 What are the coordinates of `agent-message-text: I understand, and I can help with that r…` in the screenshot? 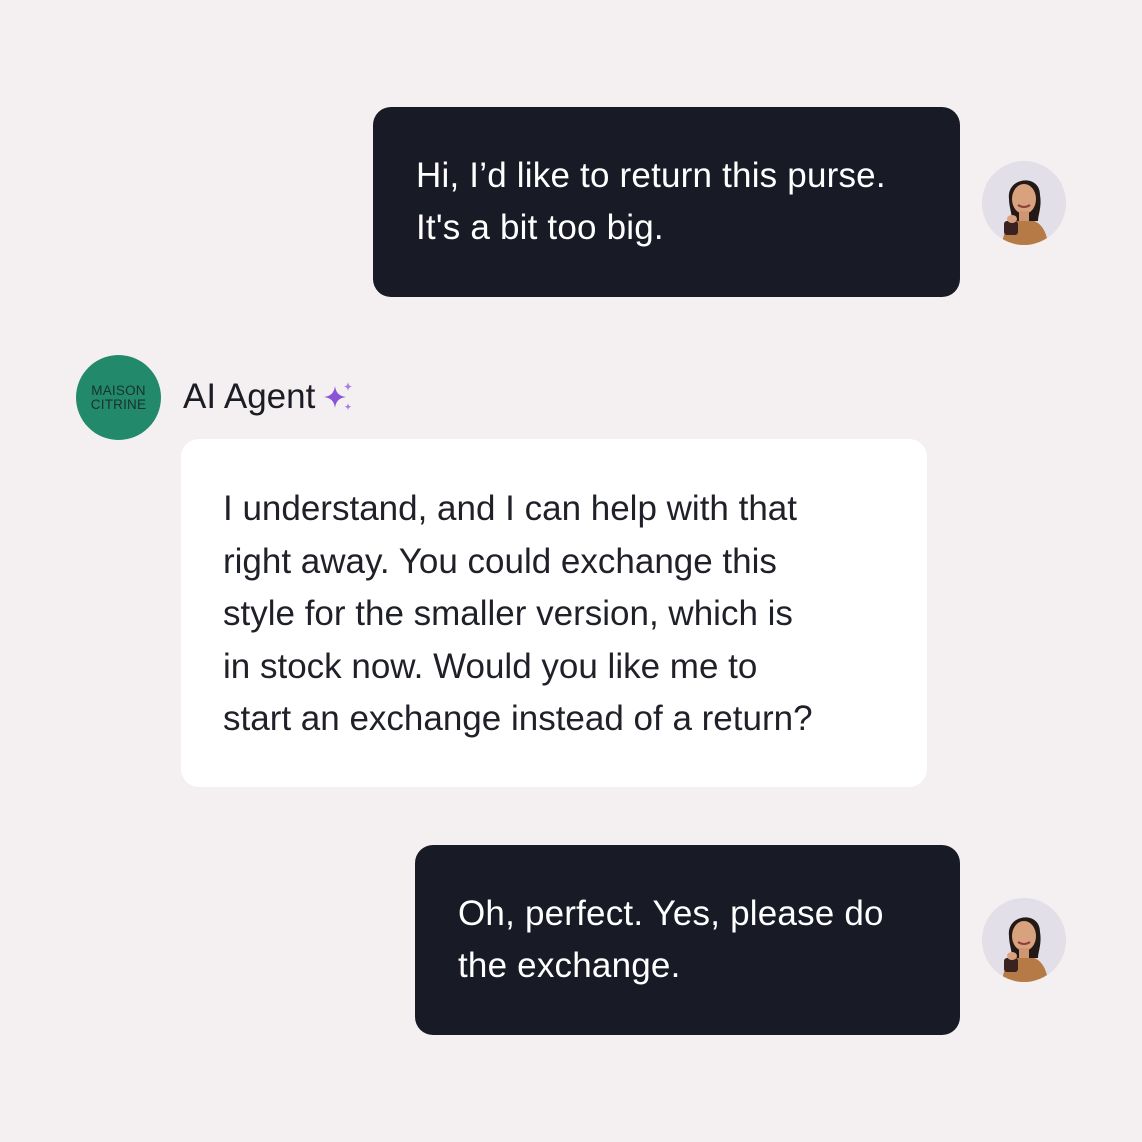 It's located at (518, 614).